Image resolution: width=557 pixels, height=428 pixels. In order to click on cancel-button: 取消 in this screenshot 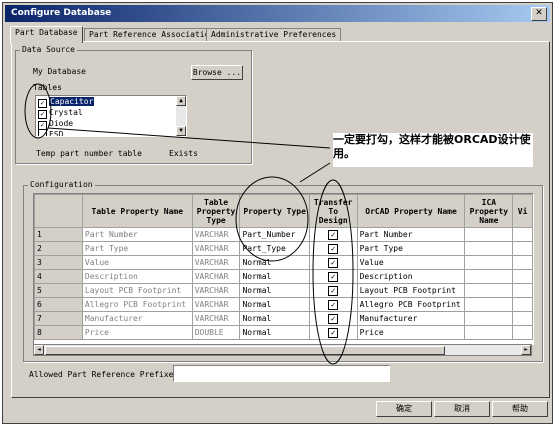, I will do `click(462, 409)`.